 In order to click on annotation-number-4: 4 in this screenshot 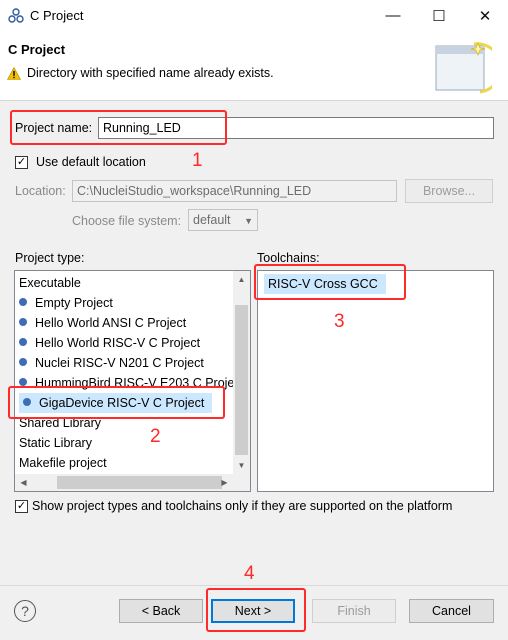, I will do `click(249, 573)`.